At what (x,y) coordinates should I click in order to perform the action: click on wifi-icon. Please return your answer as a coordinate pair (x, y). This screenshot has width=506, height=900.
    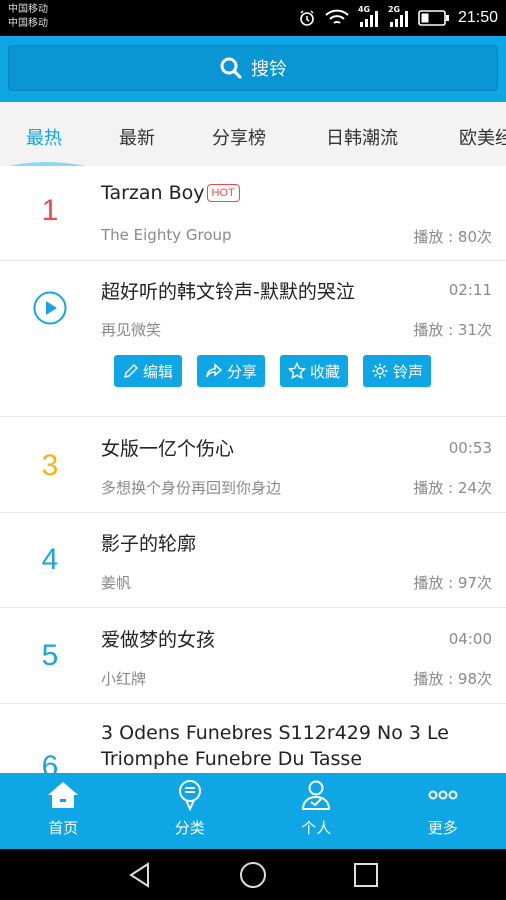
    Looking at the image, I should click on (337, 16).